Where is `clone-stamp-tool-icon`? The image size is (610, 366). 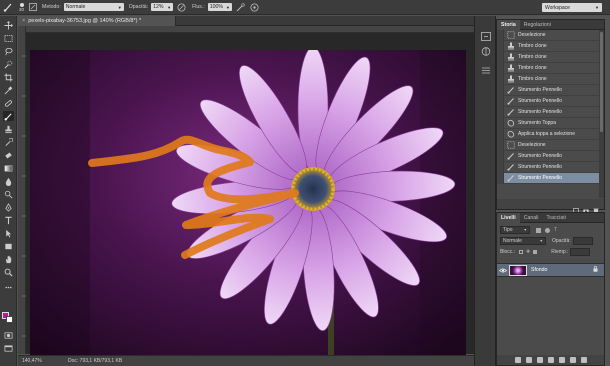 clone-stamp-tool-icon is located at coordinates (8, 129).